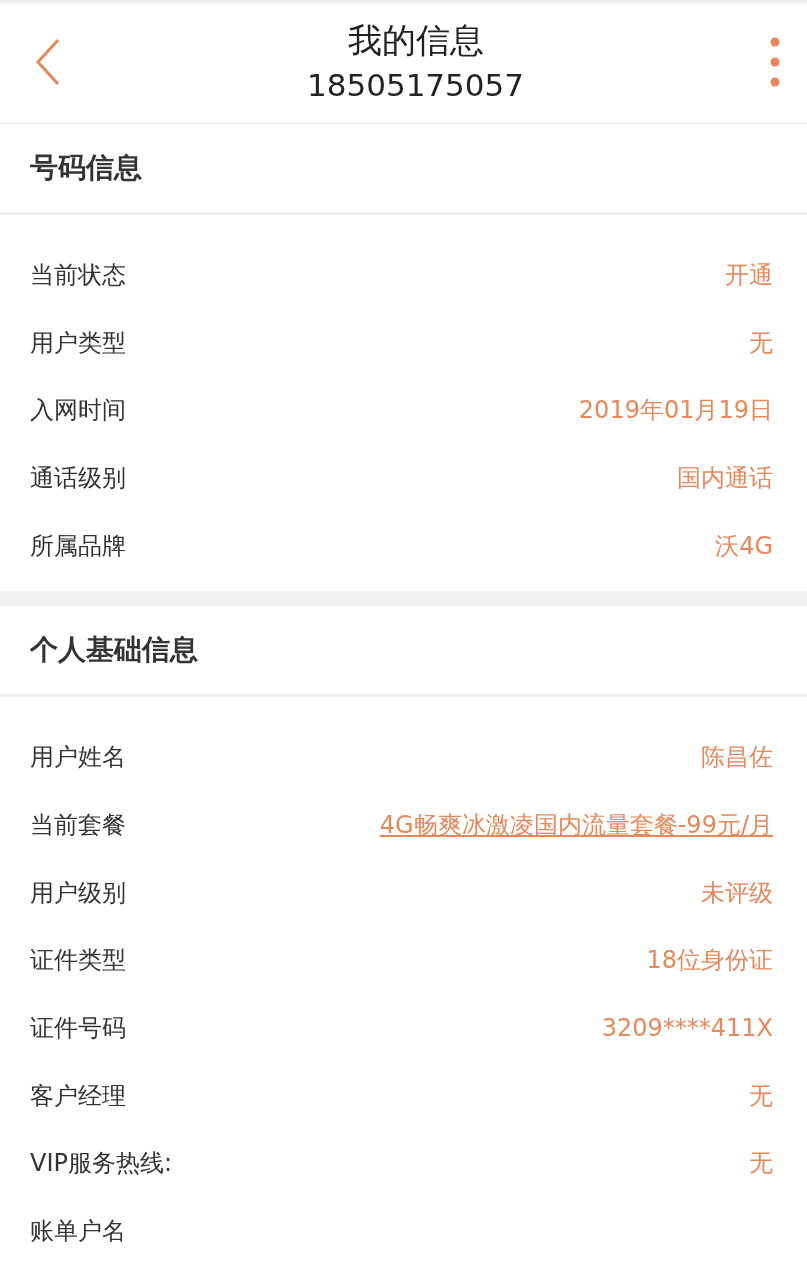  Describe the element at coordinates (86, 168) in the screenshot. I see `section-title: 号码信息` at that location.